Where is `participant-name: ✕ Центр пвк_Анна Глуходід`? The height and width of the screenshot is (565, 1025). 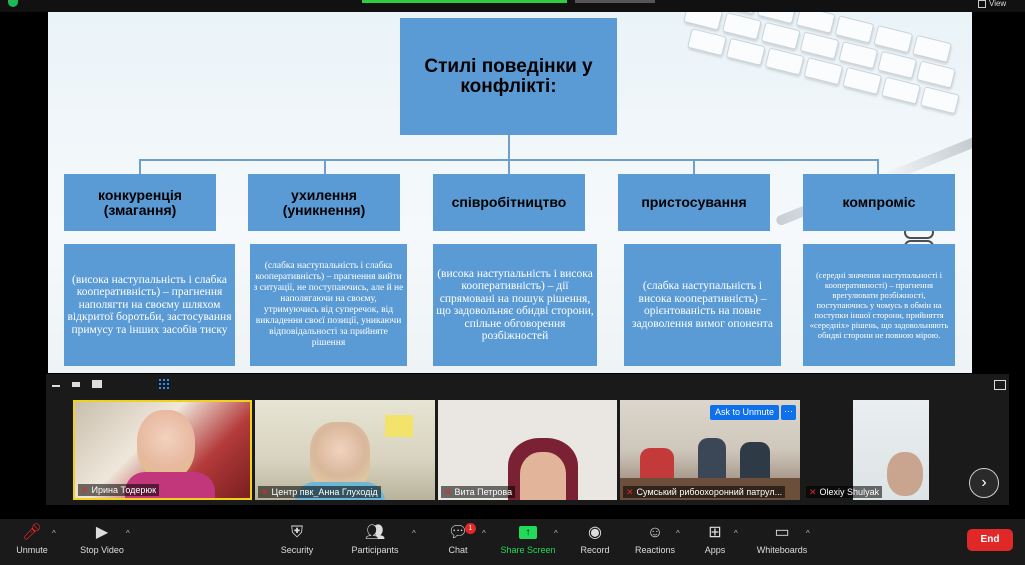 participant-name: ✕ Центр пвк_Анна Глуходід is located at coordinates (319, 492).